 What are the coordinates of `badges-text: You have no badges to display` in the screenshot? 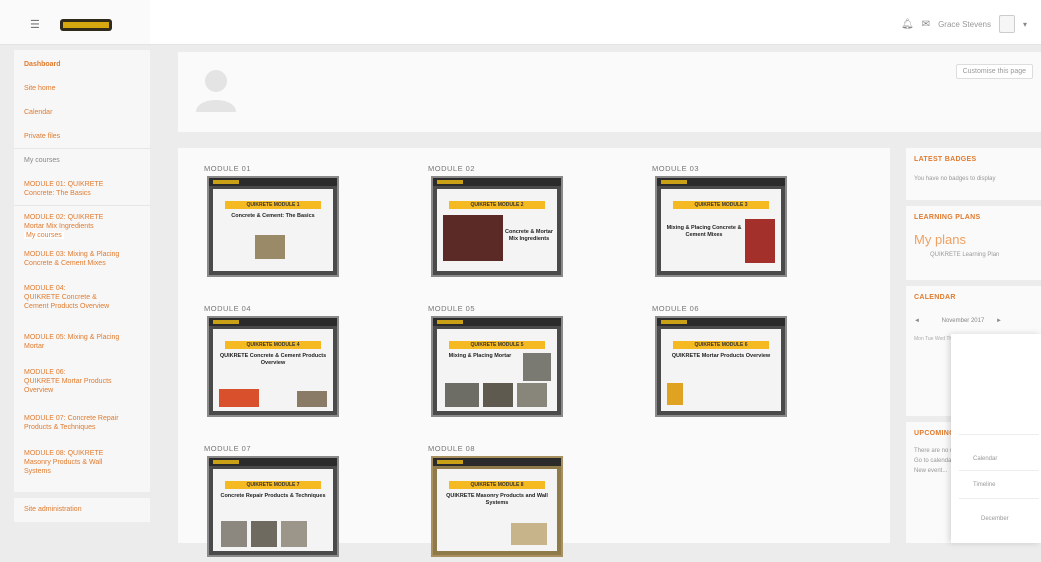 It's located at (955, 179).